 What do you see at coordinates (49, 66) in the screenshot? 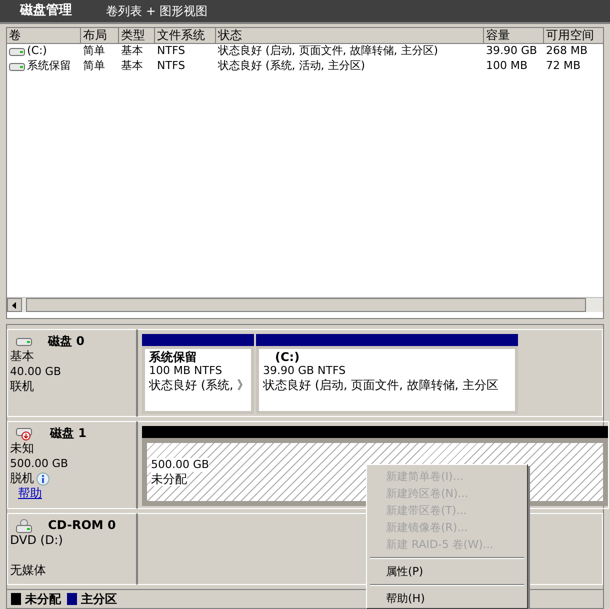
I see `table-cell-text: 系统保留` at bounding box center [49, 66].